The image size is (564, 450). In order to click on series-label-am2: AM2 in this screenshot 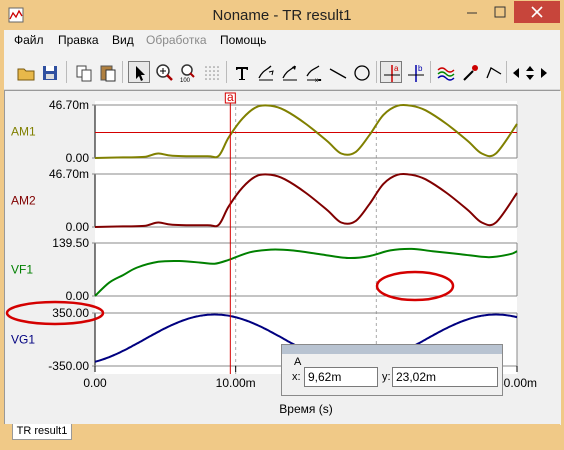, I will do `click(23, 201)`.